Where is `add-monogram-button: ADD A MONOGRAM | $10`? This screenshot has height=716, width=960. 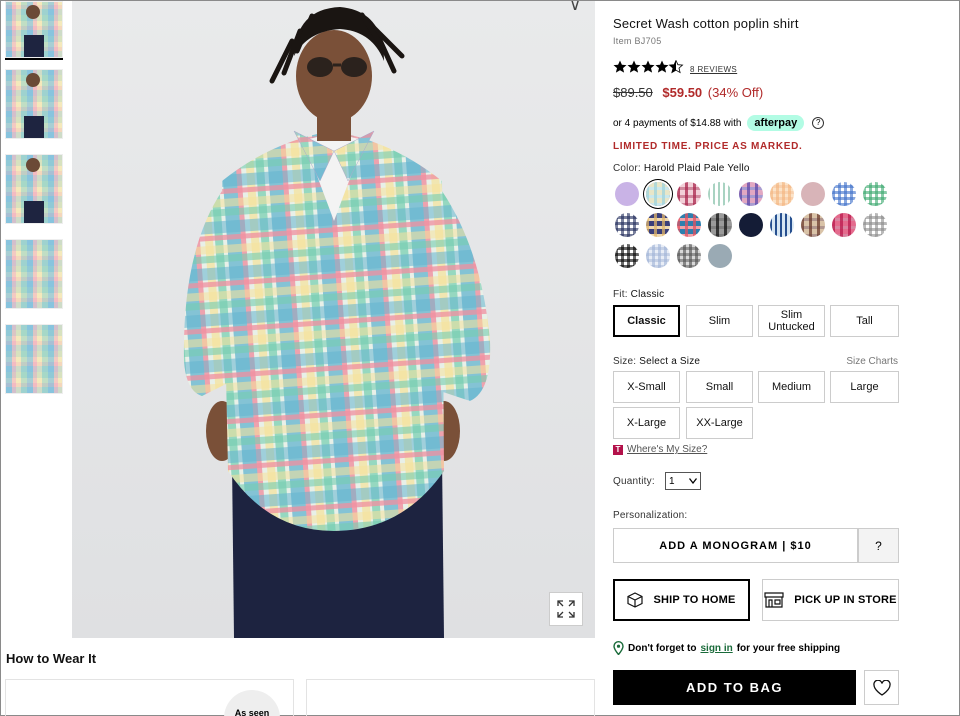
add-monogram-button: ADD A MONOGRAM | $10 is located at coordinates (735, 545).